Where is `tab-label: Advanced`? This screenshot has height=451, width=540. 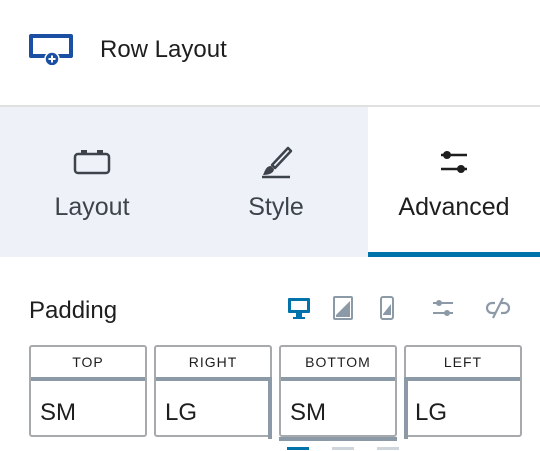 tab-label: Advanced is located at coordinates (454, 207).